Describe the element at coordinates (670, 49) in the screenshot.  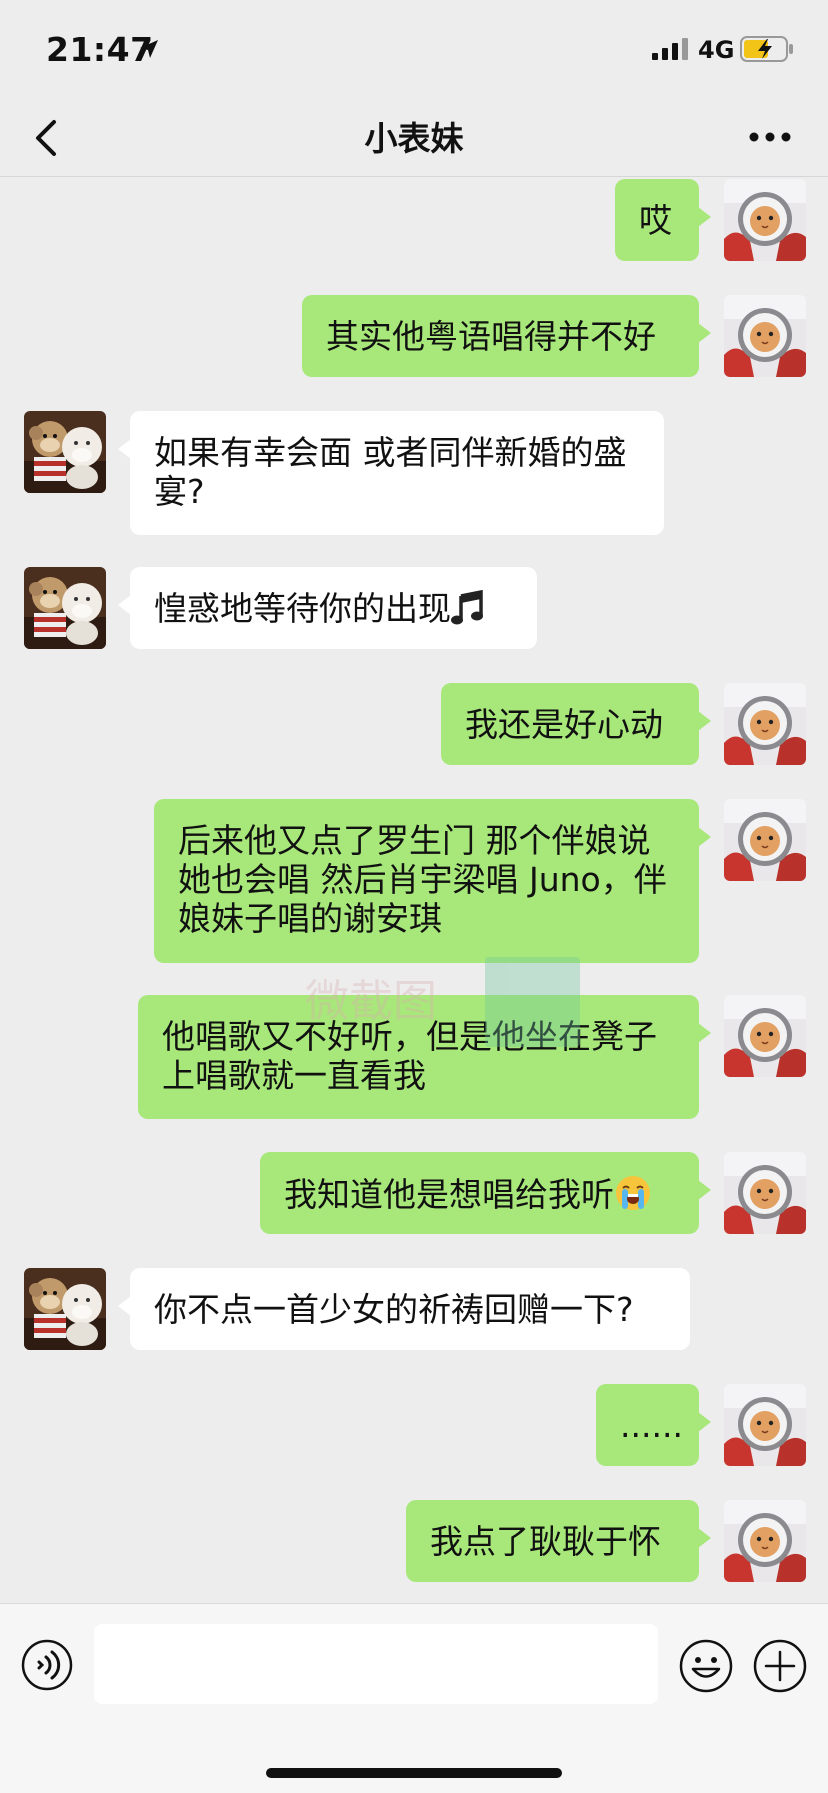
I see `cellular-signal-icon` at that location.